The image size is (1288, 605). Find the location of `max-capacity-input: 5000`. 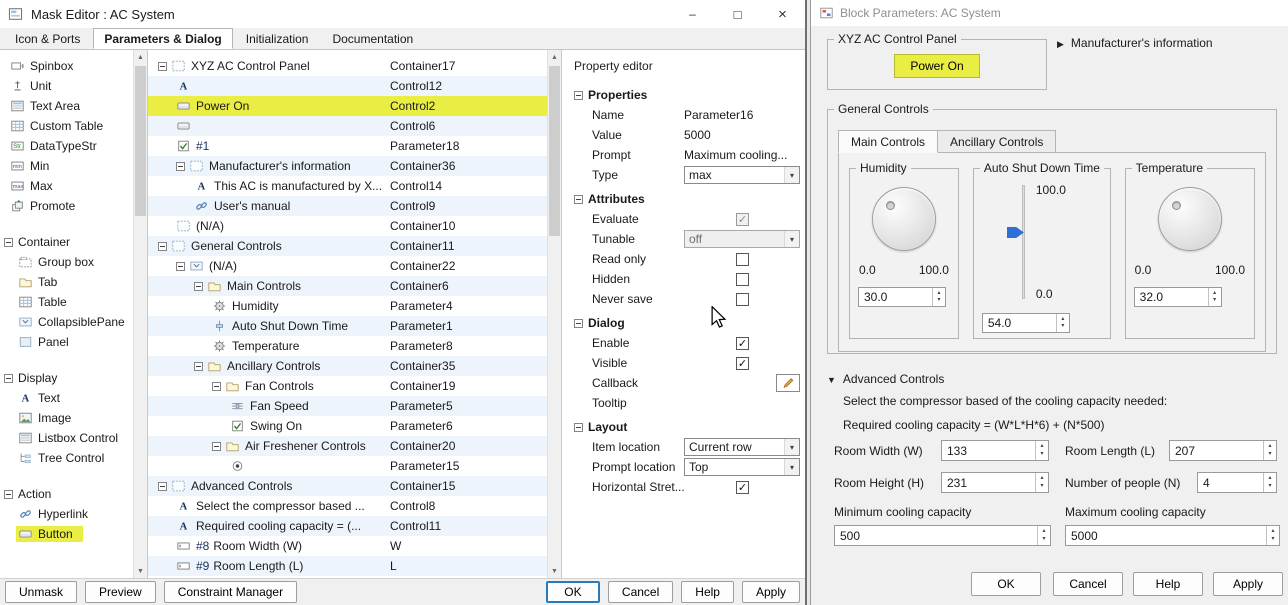

max-capacity-input: 5000 is located at coordinates (1172, 535).